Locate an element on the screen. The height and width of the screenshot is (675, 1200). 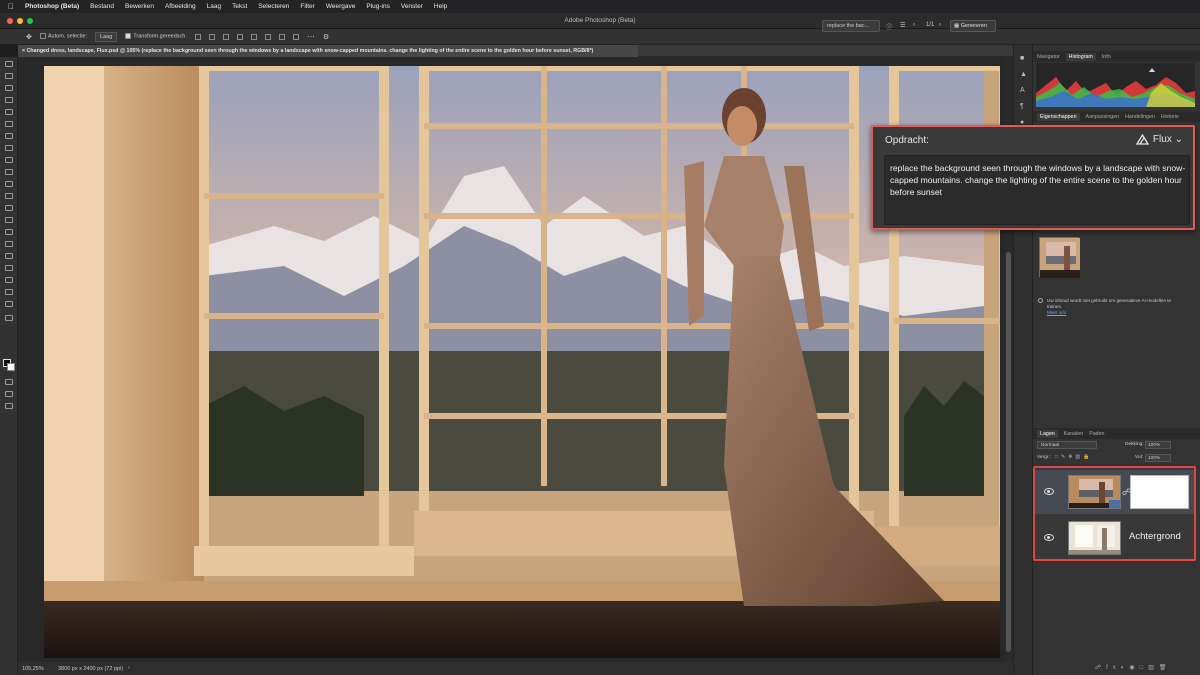
artboard-icon is located at coordinates (9, 406).